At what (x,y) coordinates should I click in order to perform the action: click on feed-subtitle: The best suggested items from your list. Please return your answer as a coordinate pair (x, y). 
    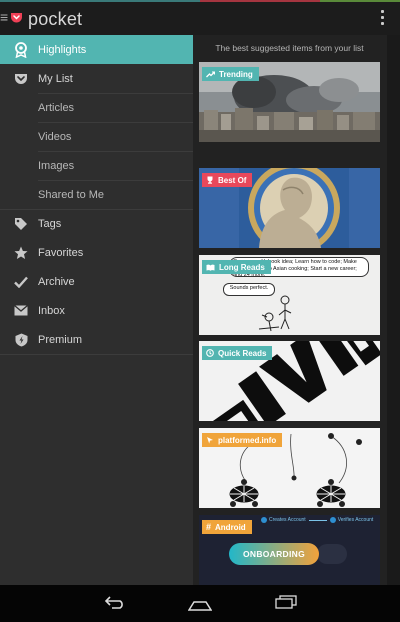
    Looking at the image, I should click on (289, 48).